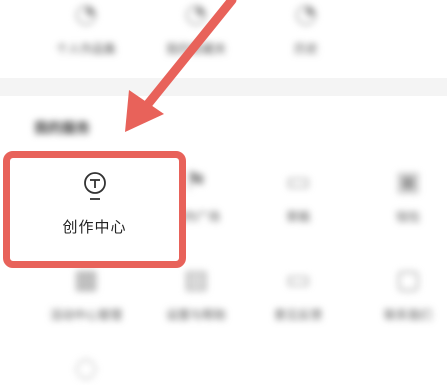  I want to click on service-settings: ▤ 设置与帮助, so click(196, 294).